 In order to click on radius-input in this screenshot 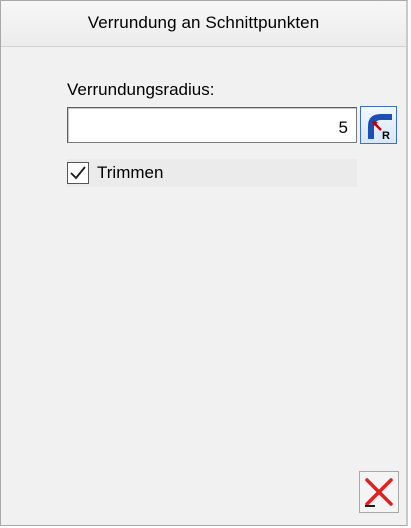, I will do `click(212, 125)`.